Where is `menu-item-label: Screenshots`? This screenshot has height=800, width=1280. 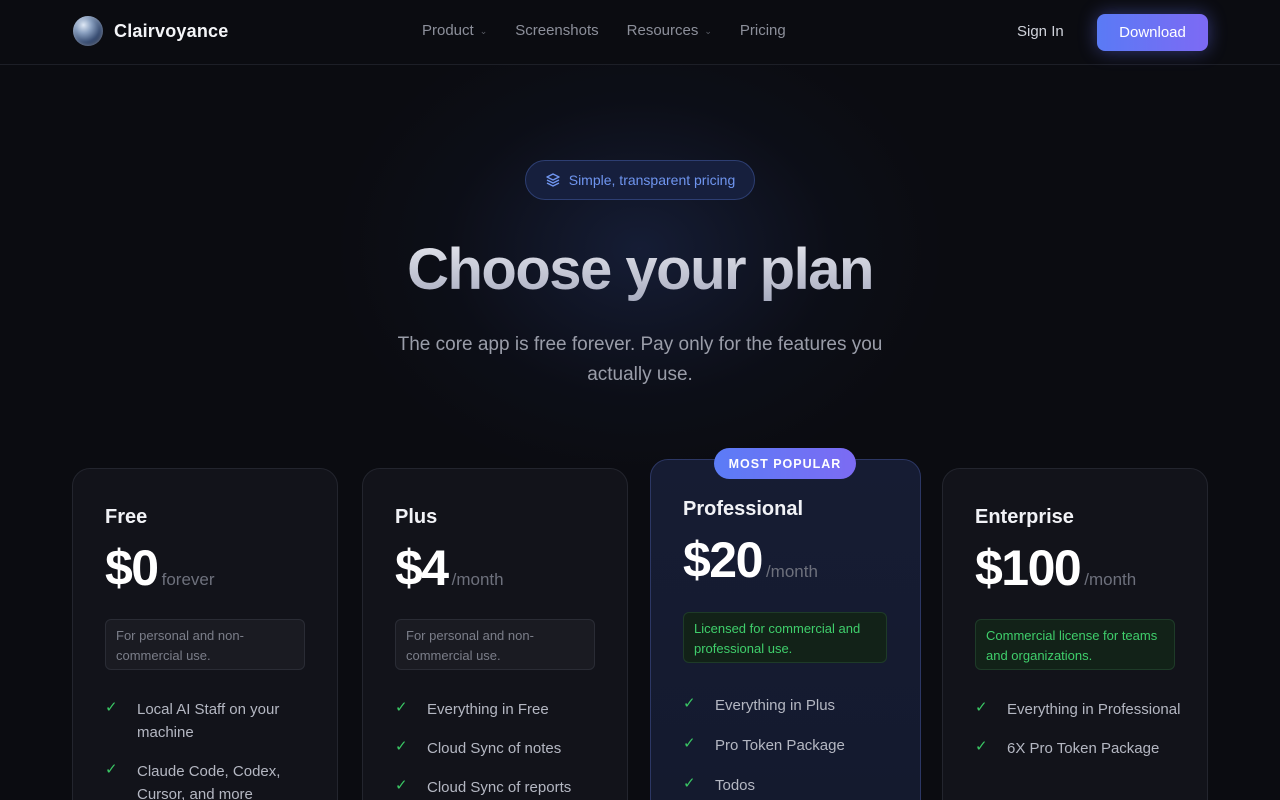 menu-item-label: Screenshots is located at coordinates (557, 30).